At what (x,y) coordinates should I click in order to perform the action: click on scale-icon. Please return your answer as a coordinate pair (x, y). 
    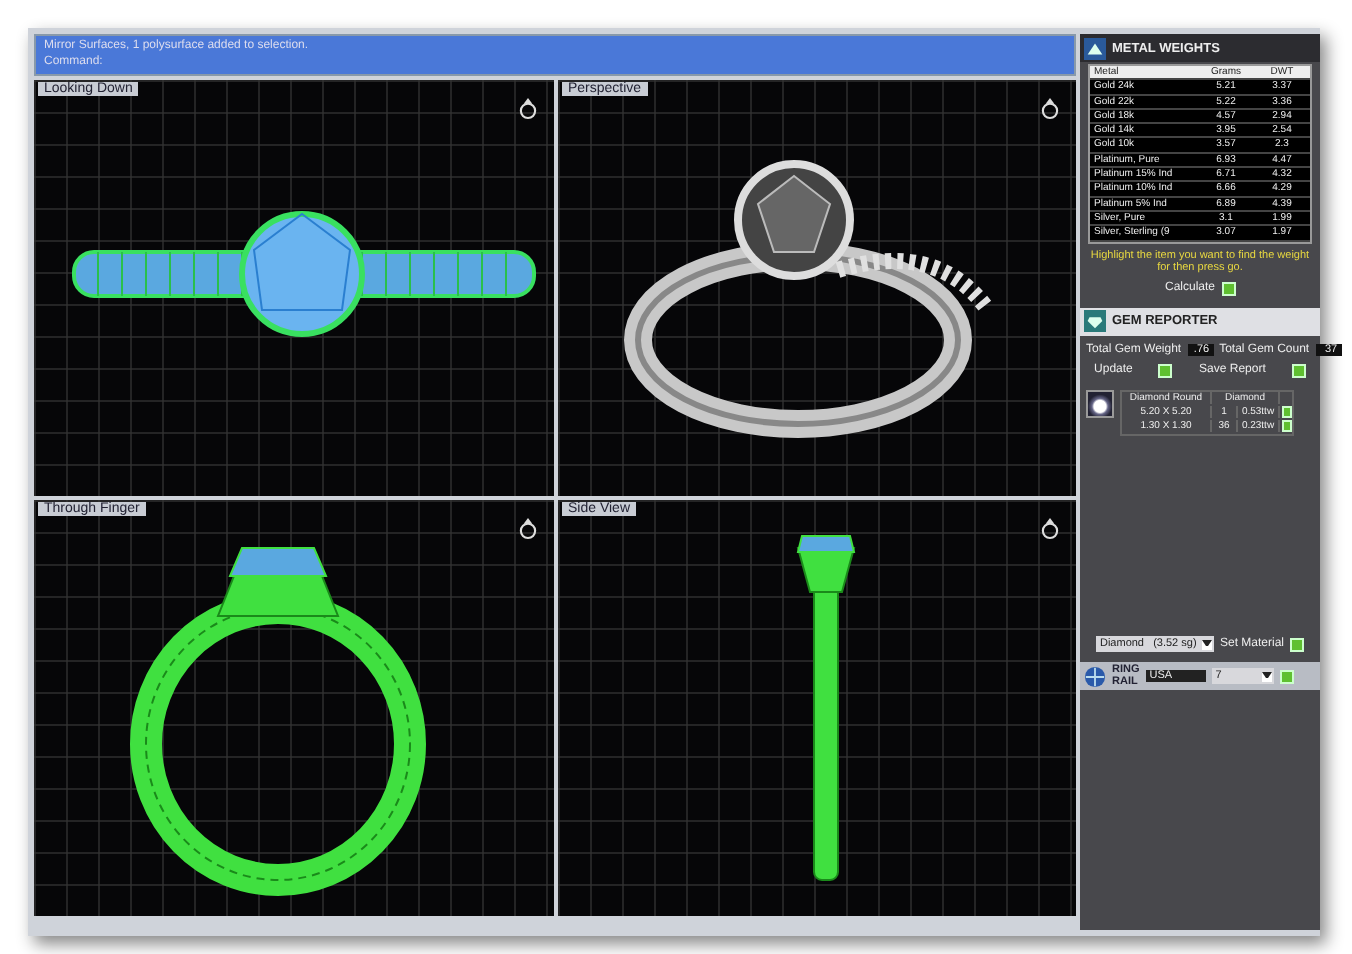
    Looking at the image, I should click on (1095, 48).